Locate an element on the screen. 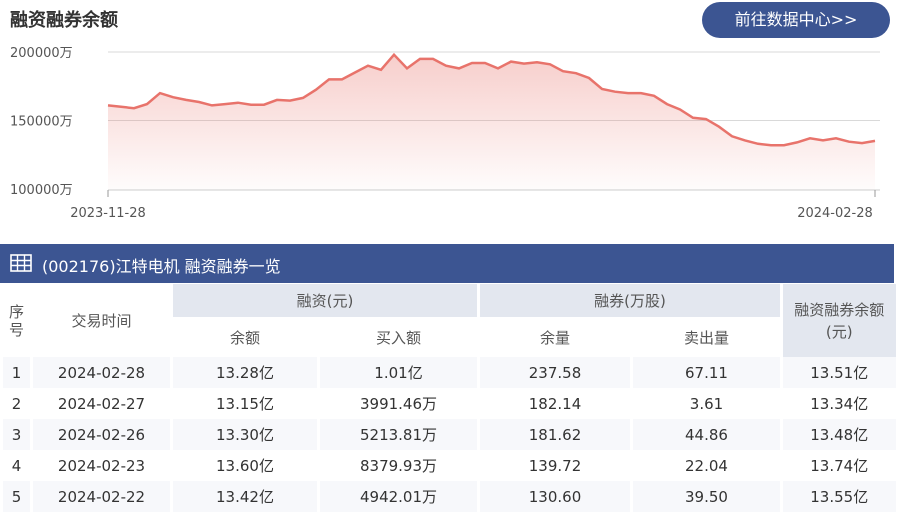 Image resolution: width=904 pixels, height=529 pixels. sub-margin-buy-header: 买入额 is located at coordinates (398, 337).